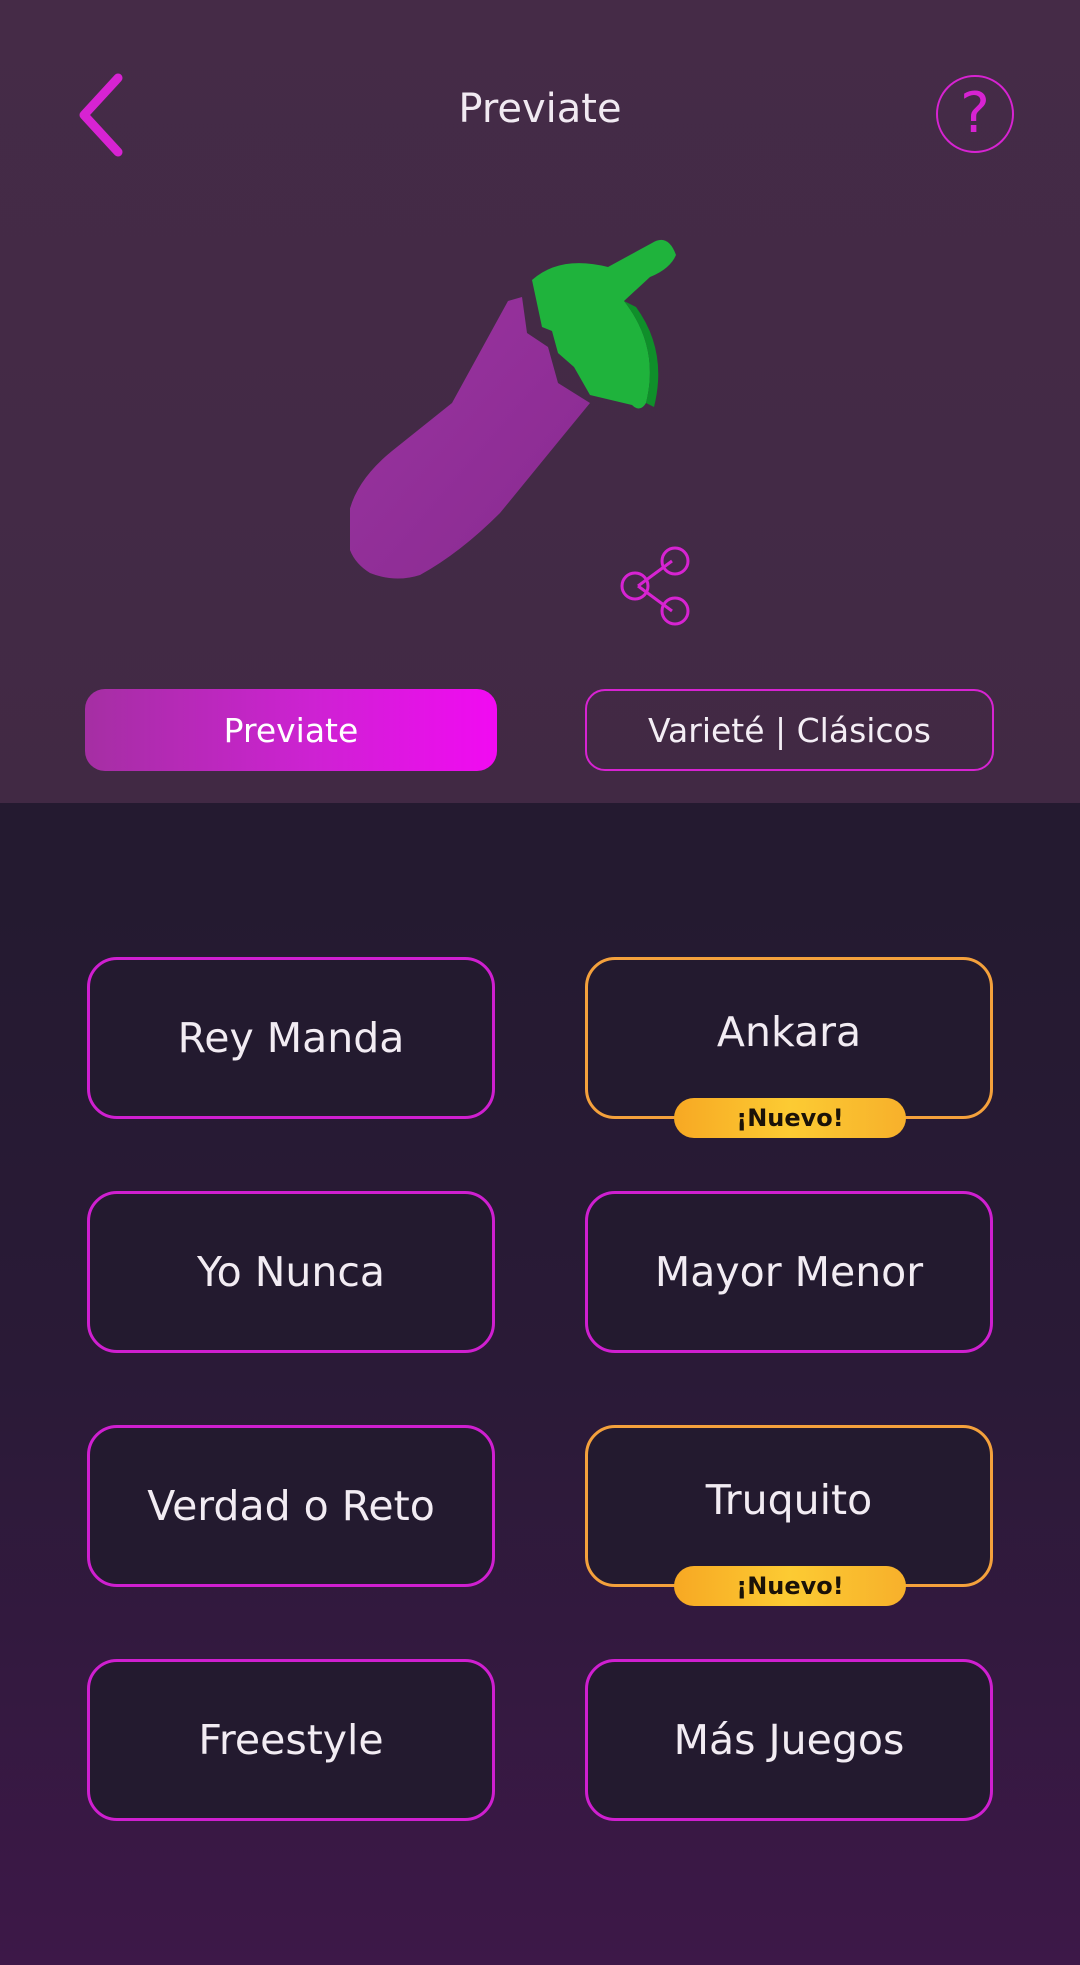 This screenshot has width=1080, height=1965. I want to click on game-card-rey-manda: Rey Manda, so click(291, 1038).